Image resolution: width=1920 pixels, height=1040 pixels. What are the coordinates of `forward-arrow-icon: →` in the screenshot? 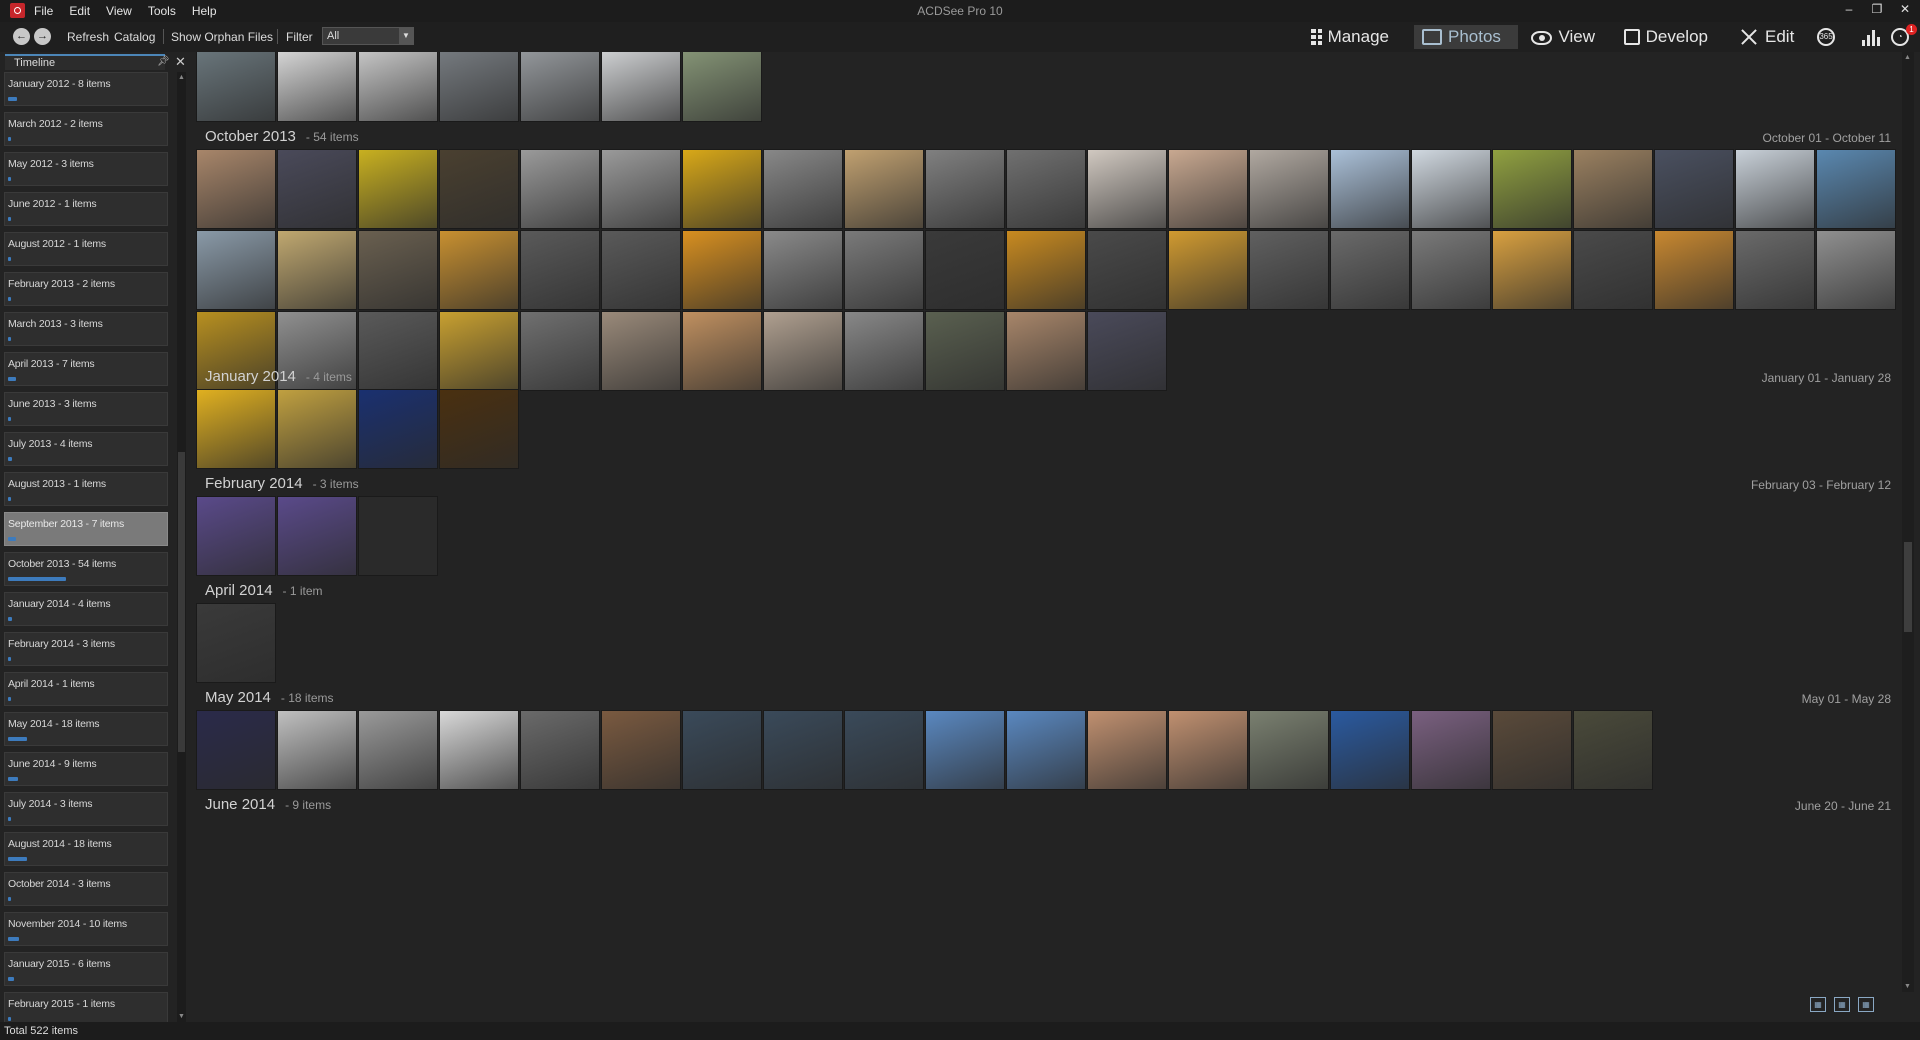 It's located at (42, 36).